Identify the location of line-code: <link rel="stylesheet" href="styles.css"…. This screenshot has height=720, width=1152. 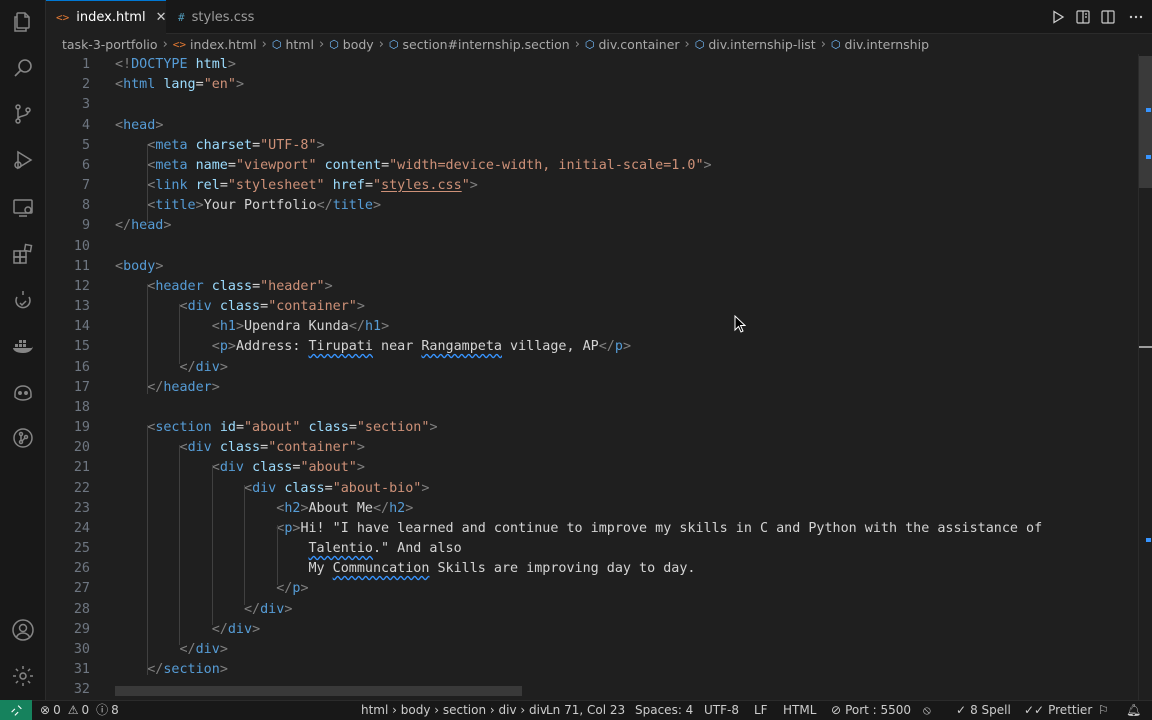
(312, 186).